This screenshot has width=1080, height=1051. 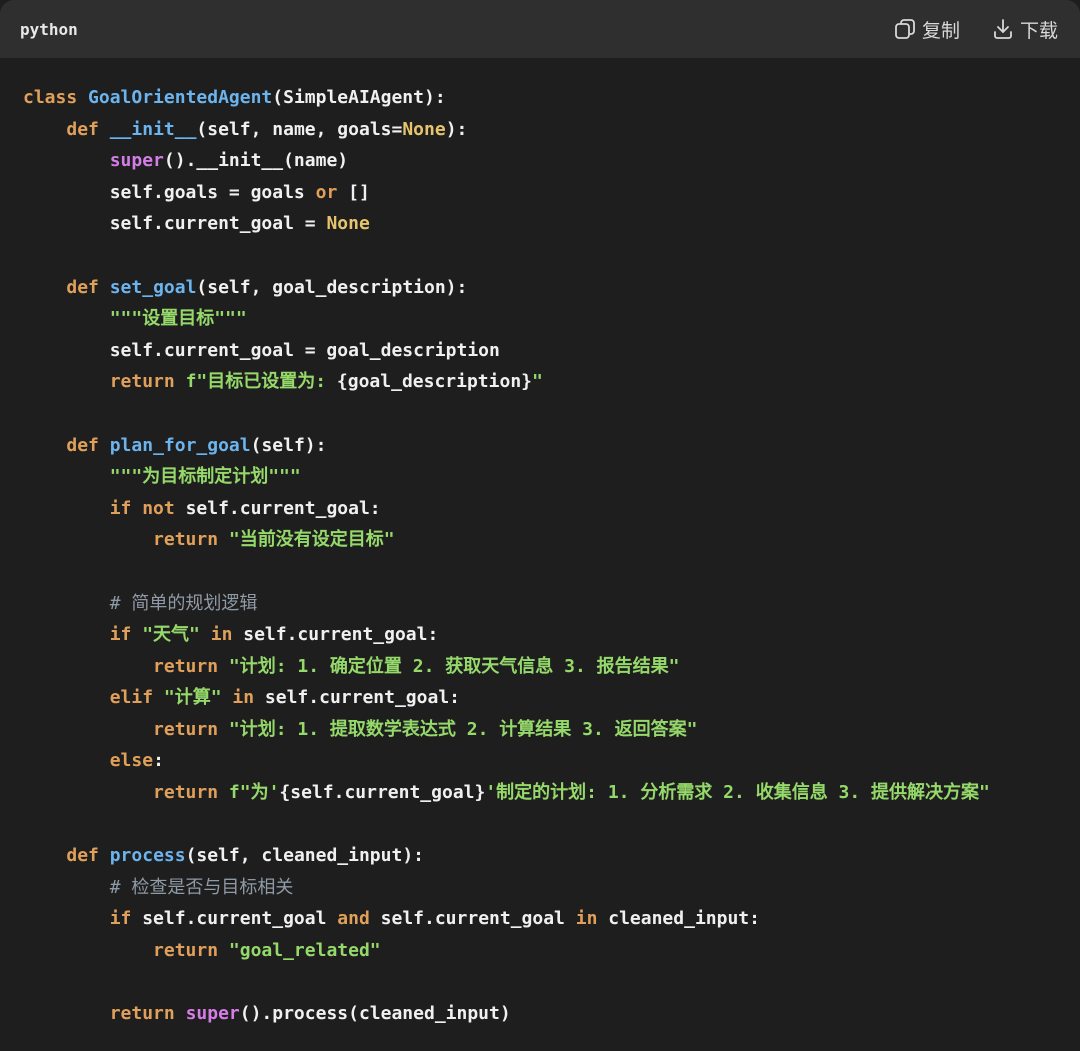 I want to click on code-token: (self, name, goals=, so click(x=299, y=129).